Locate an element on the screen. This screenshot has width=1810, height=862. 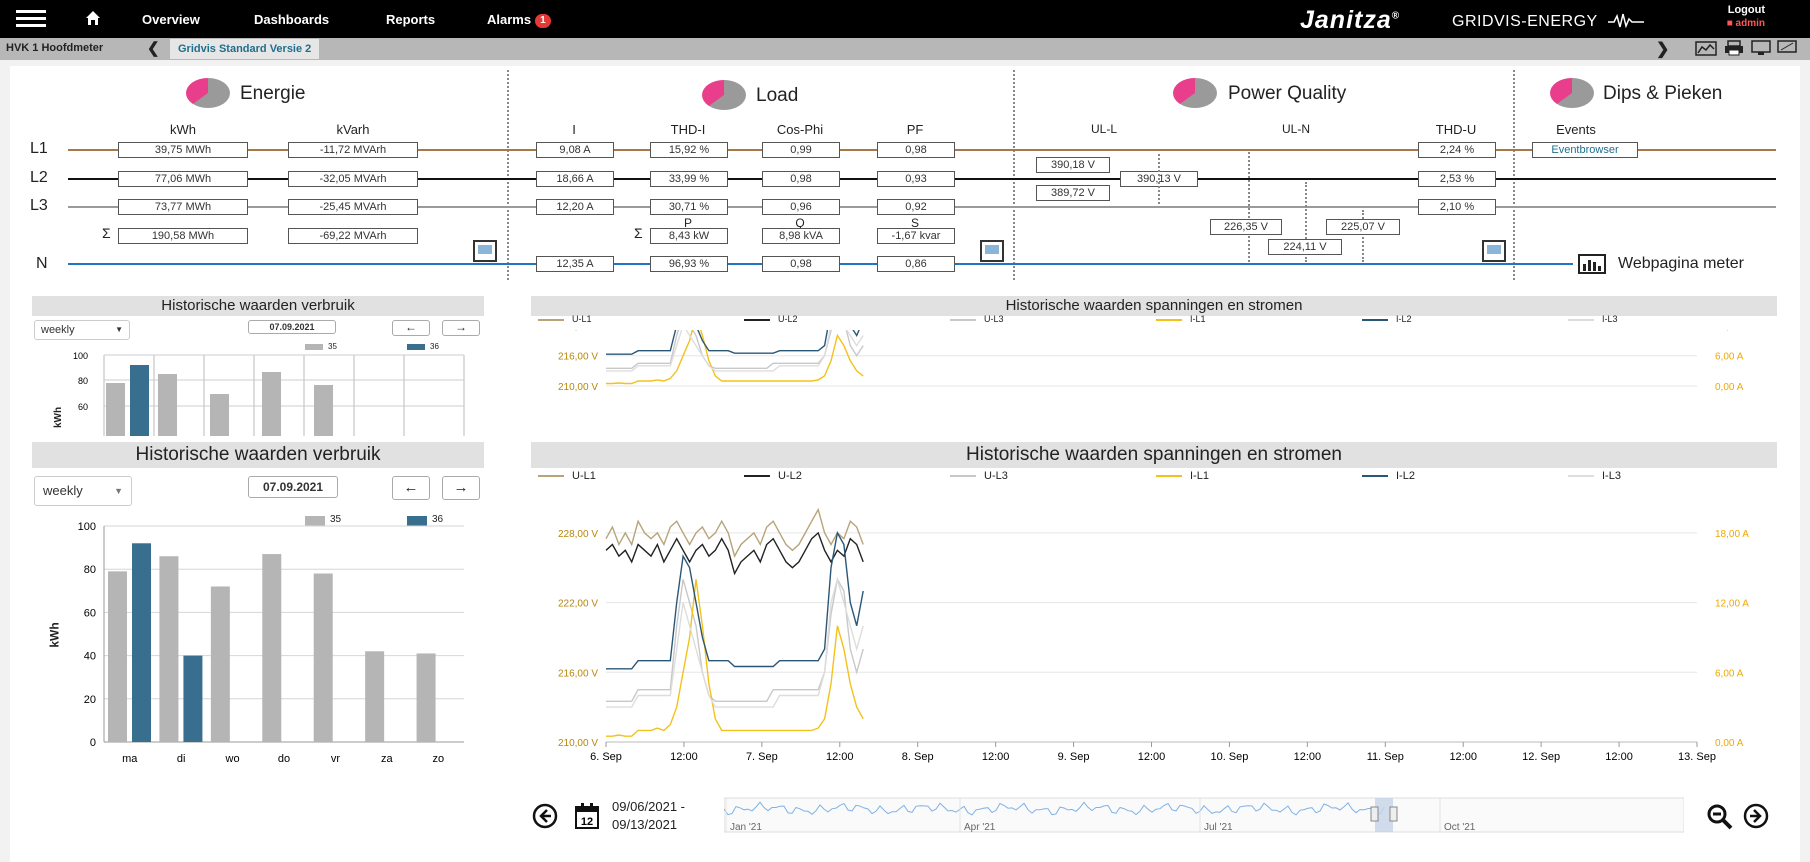
xtick-label: vr is located at coordinates (336, 759).